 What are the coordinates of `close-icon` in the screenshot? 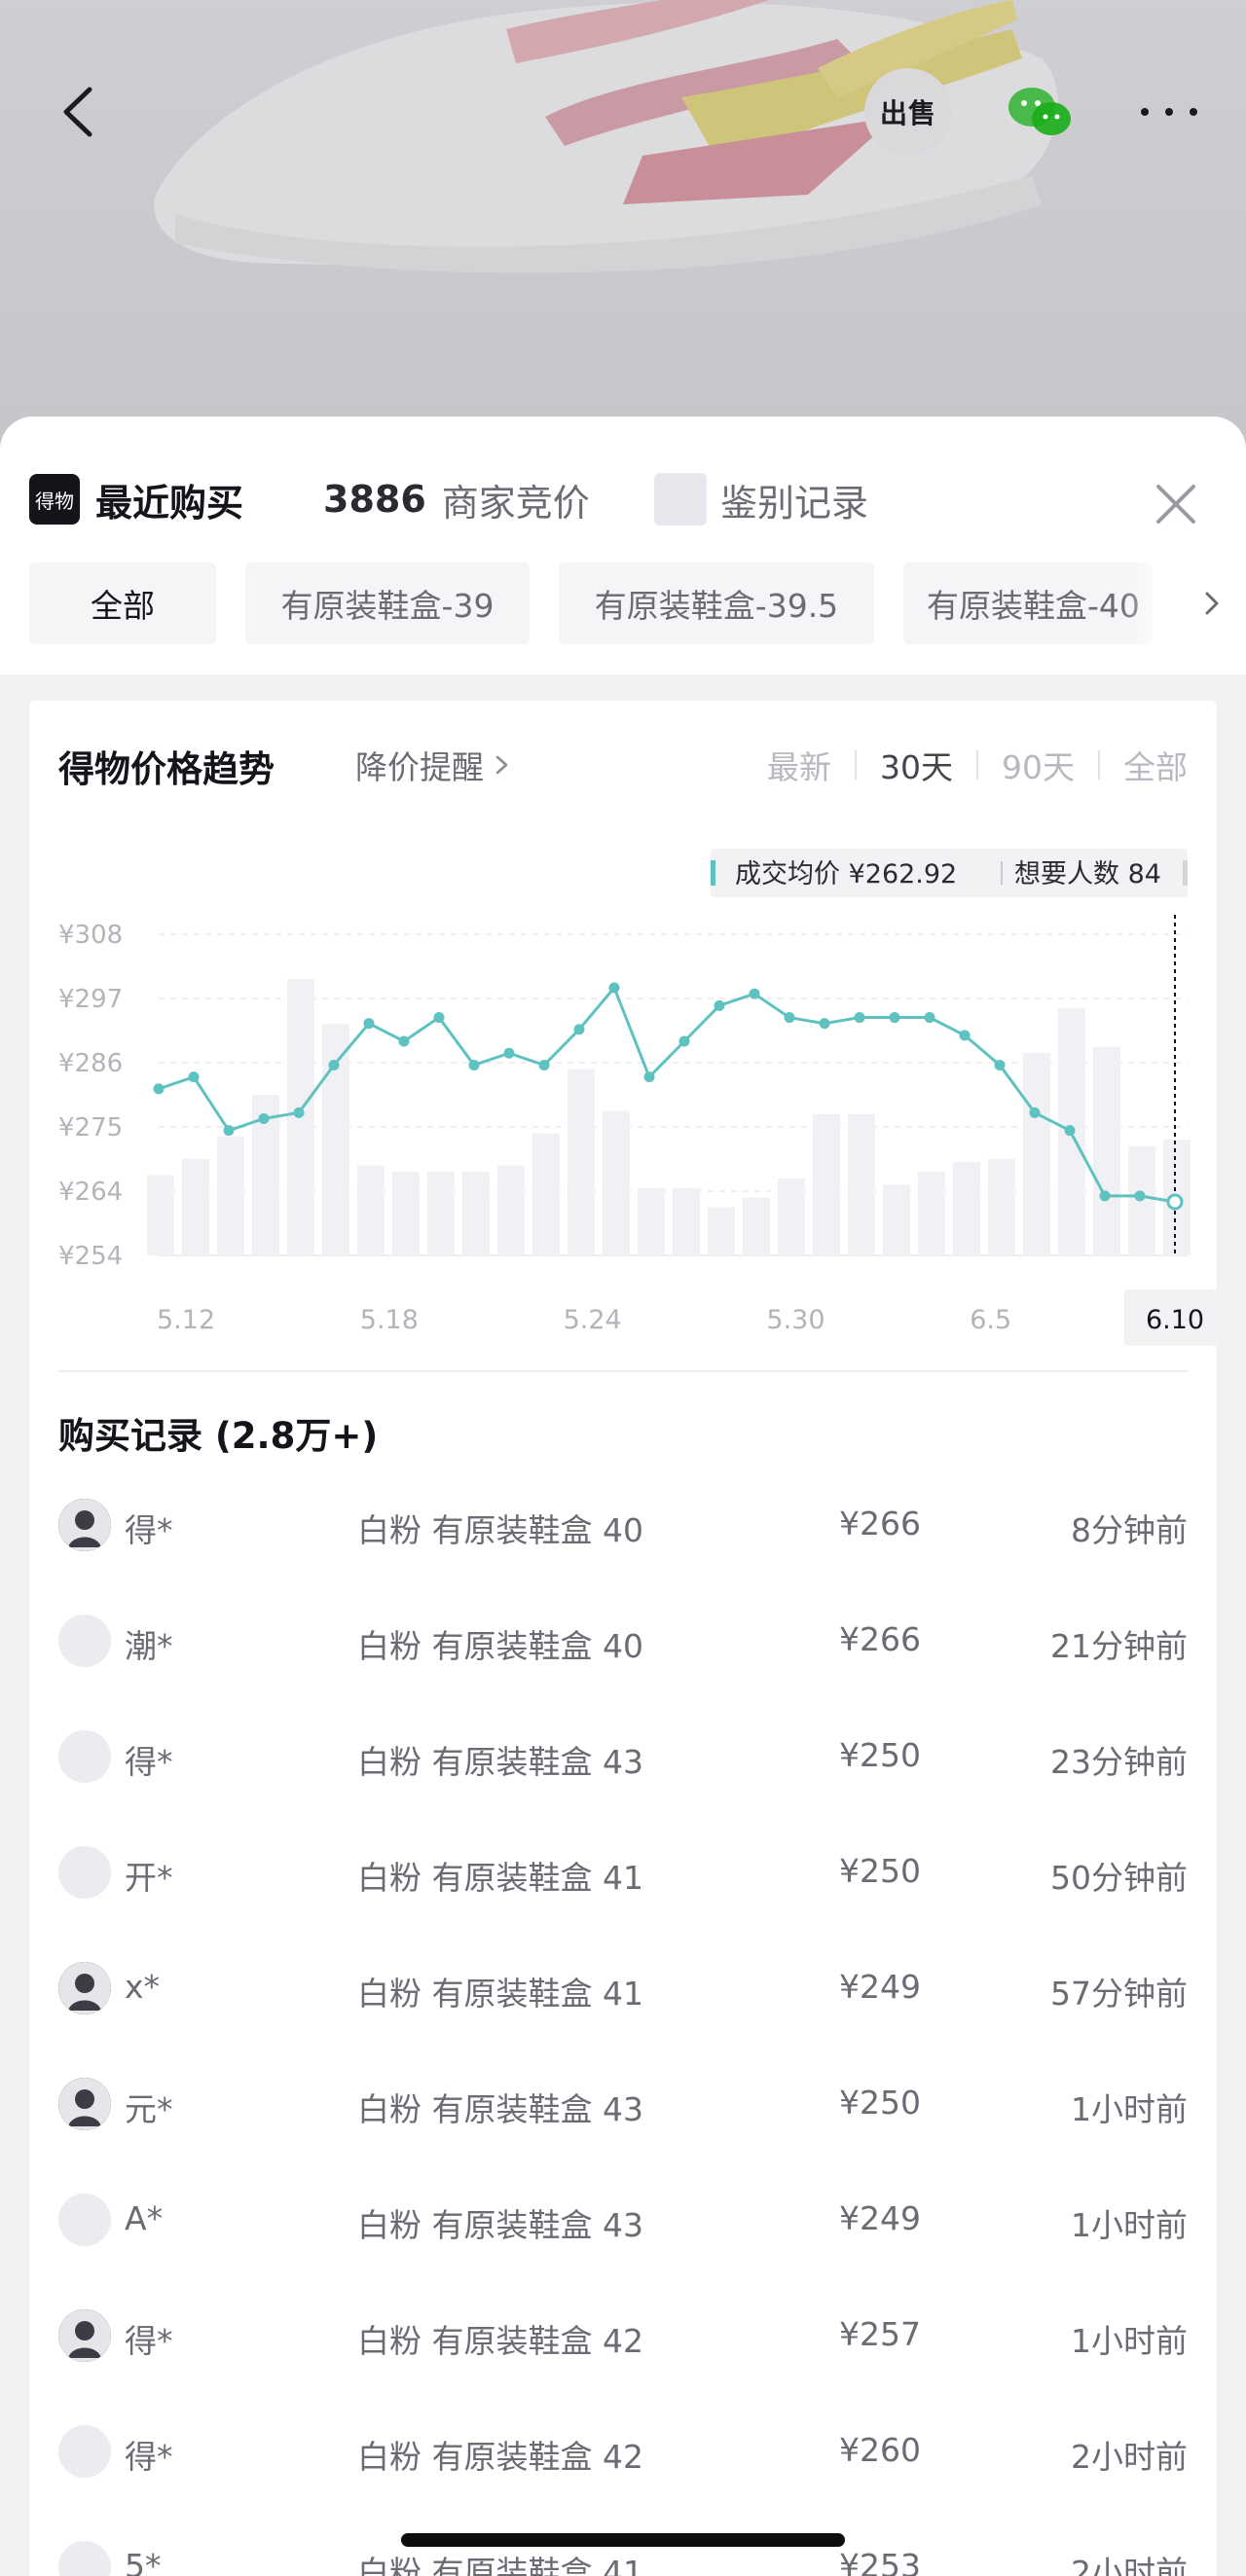 It's located at (1176, 504).